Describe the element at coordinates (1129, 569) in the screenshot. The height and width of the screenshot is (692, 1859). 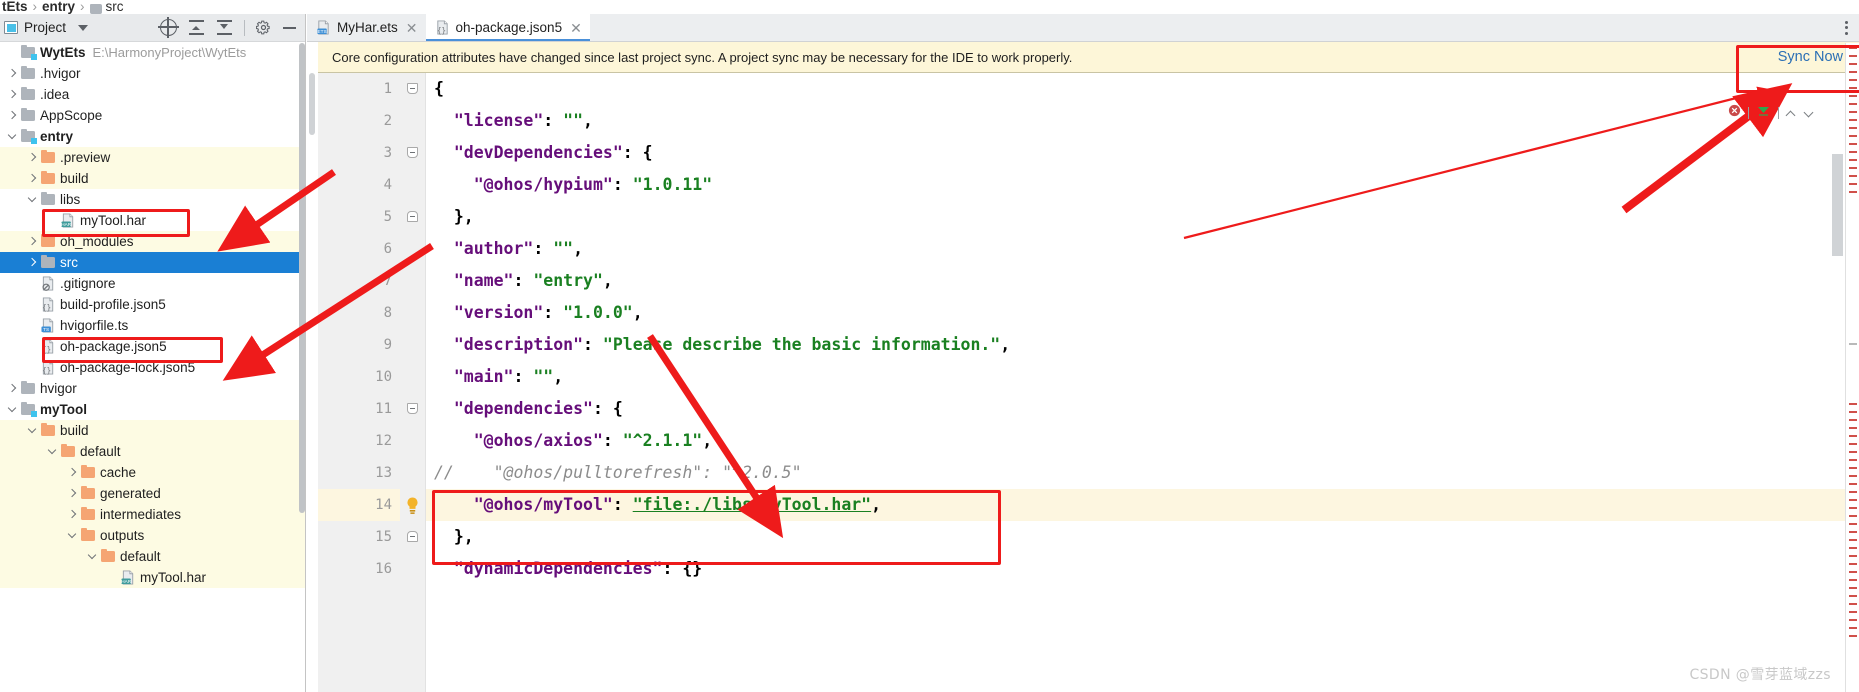
I see `code-line: "dynamicDependencies": {}` at that location.